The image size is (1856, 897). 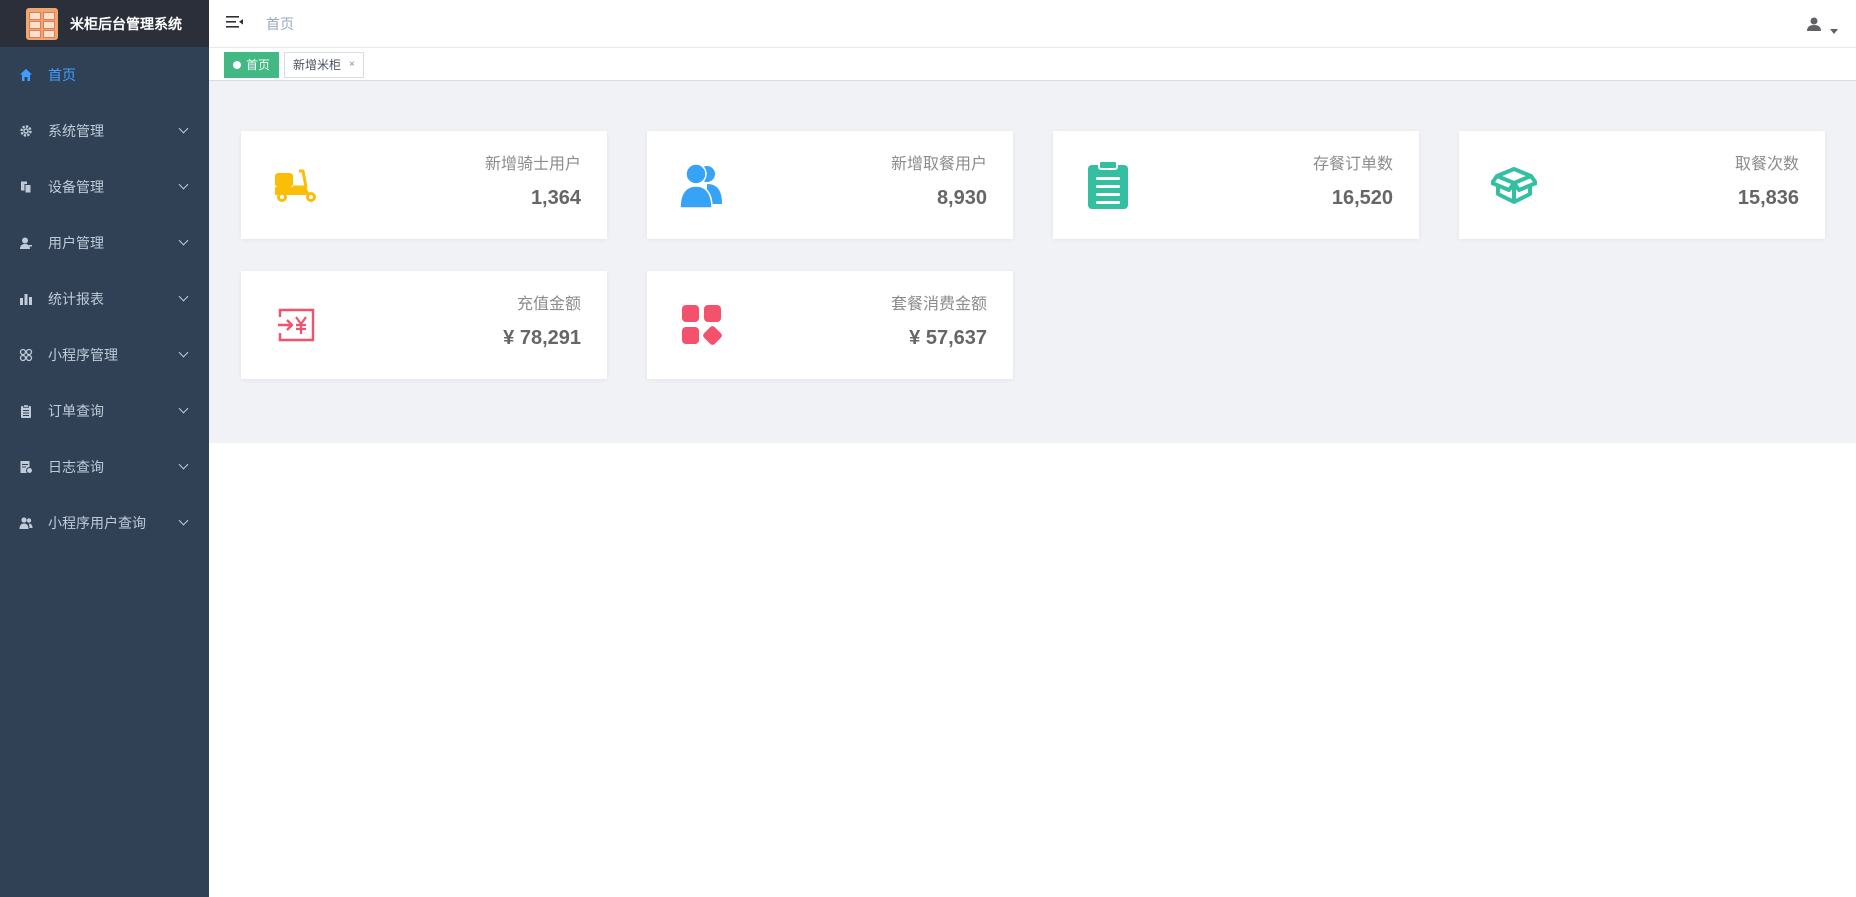 I want to click on tag-new-rice-cabinet: 新增米柜 ×, so click(x=324, y=65).